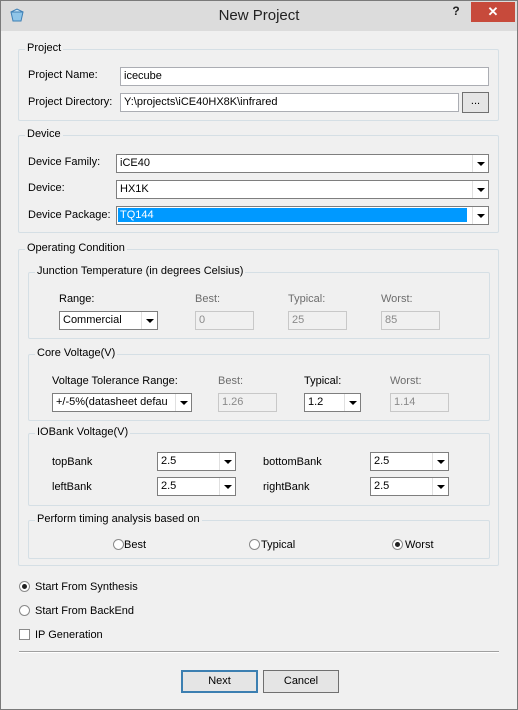 Image resolution: width=518 pixels, height=710 pixels. I want to click on bottom-bank-select: 2.5, so click(409, 461).